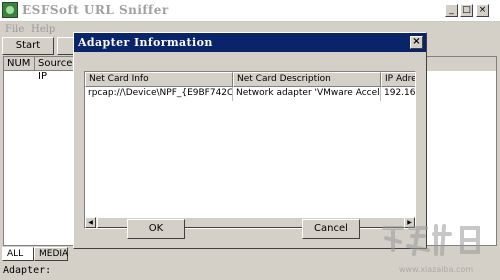 The image size is (500, 280). Describe the element at coordinates (14, 29) in the screenshot. I see `menu-file: File` at that location.